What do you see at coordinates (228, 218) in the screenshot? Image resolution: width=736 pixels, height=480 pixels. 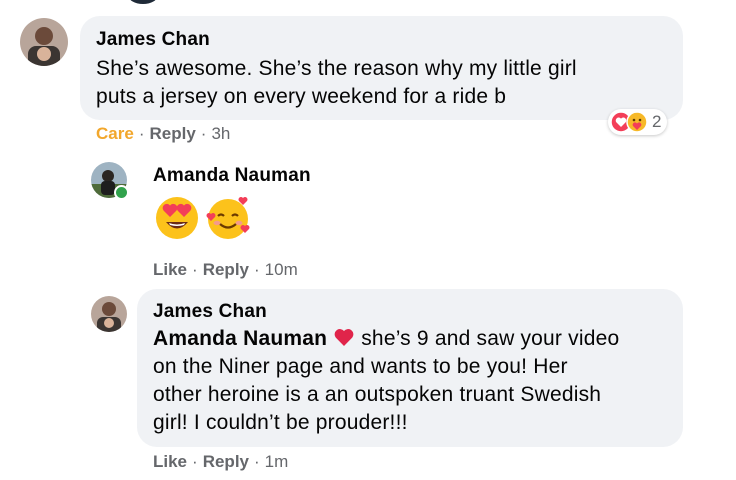 I see `smiling-face-with-hearts-emoji` at bounding box center [228, 218].